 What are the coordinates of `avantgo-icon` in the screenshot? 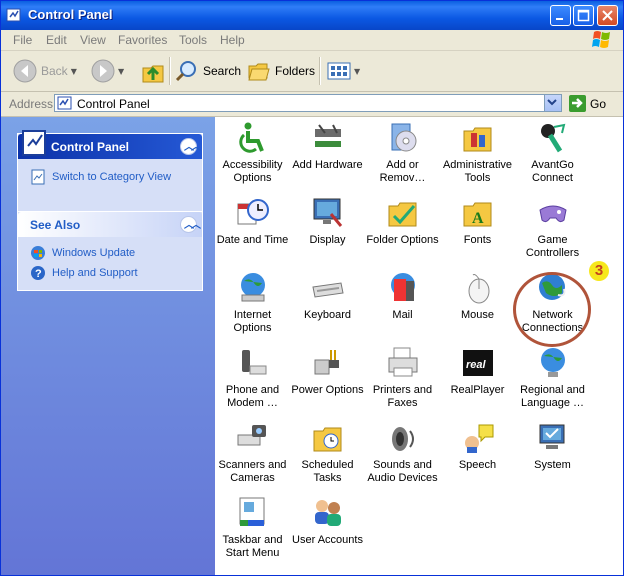 It's located at (552, 138).